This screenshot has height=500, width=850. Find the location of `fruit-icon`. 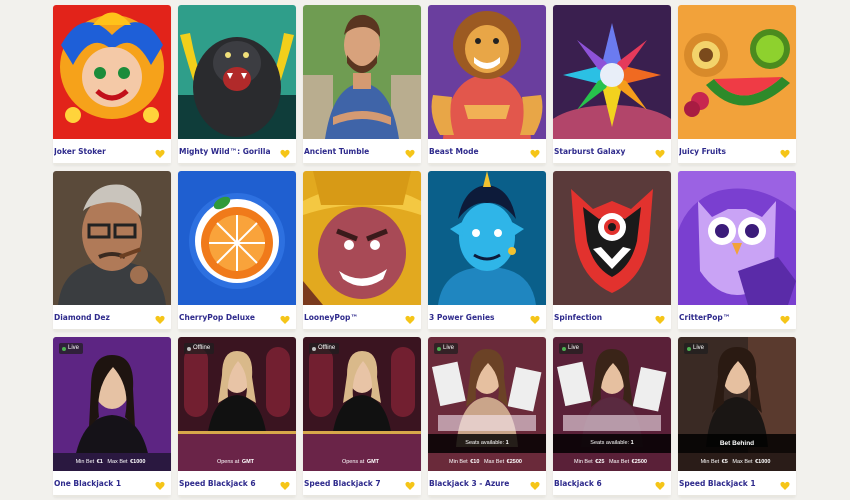

fruit-icon is located at coordinates (737, 72).